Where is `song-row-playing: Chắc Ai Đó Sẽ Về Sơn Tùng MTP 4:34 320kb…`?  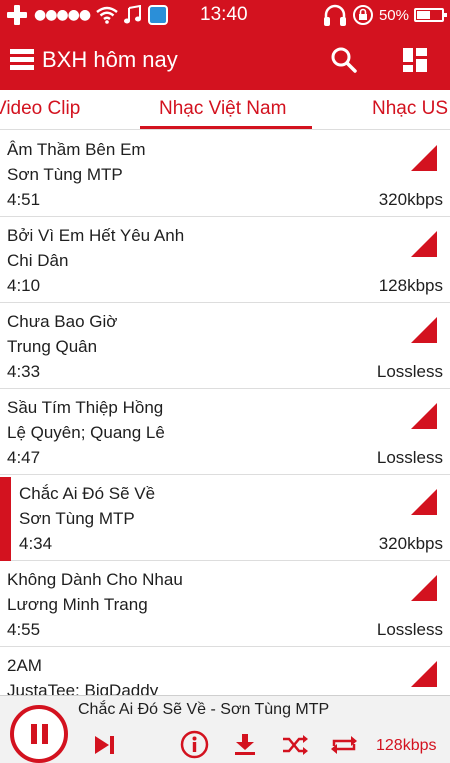
song-row-playing: Chắc Ai Đó Sẽ Về Sơn Tùng MTP 4:34 320kb… is located at coordinates (225, 518).